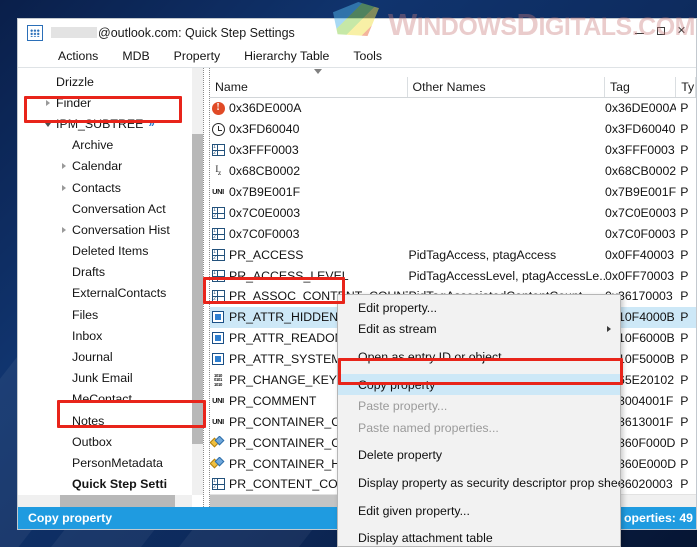 Image resolution: width=697 pixels, height=547 pixels. Describe the element at coordinates (105, 208) in the screenshot. I see `tree-node-conversation-act: Conversation Act` at that location.